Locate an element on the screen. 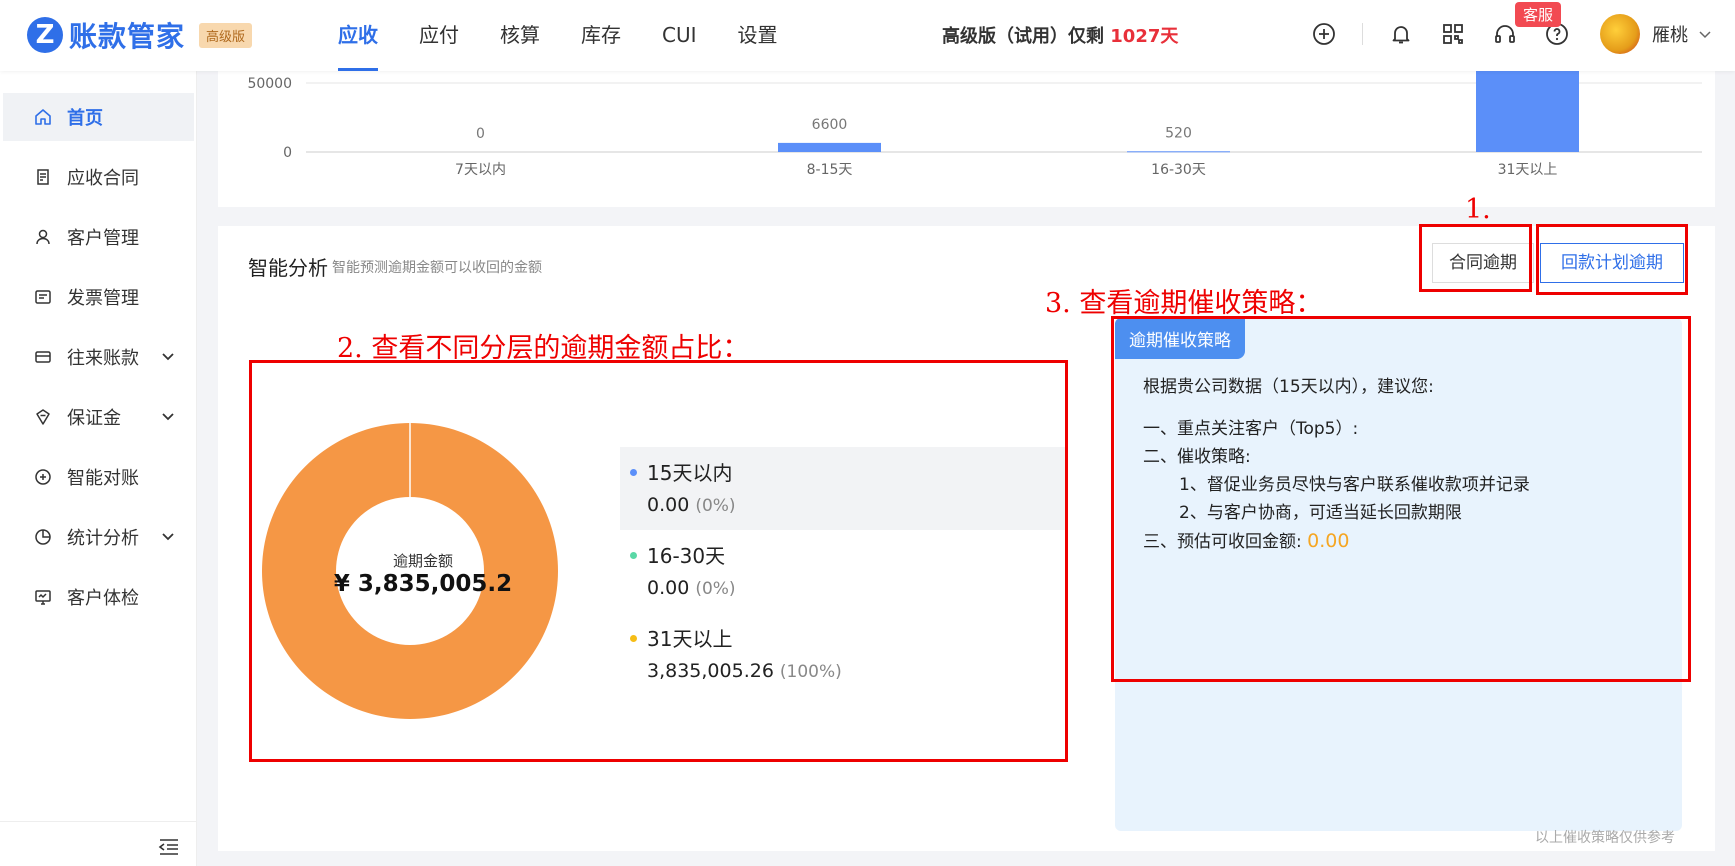 The width and height of the screenshot is (1735, 866). add-icon is located at coordinates (1324, 34).